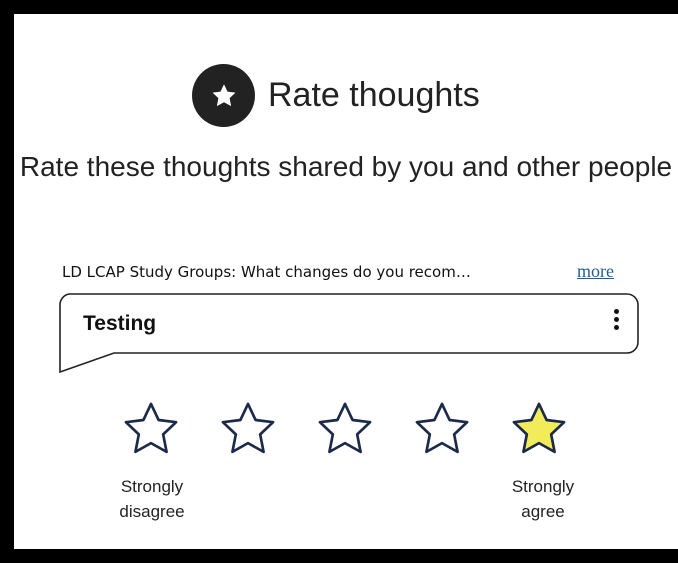 The width and height of the screenshot is (678, 563). Describe the element at coordinates (151, 429) in the screenshot. I see `star-1-icon` at that location.